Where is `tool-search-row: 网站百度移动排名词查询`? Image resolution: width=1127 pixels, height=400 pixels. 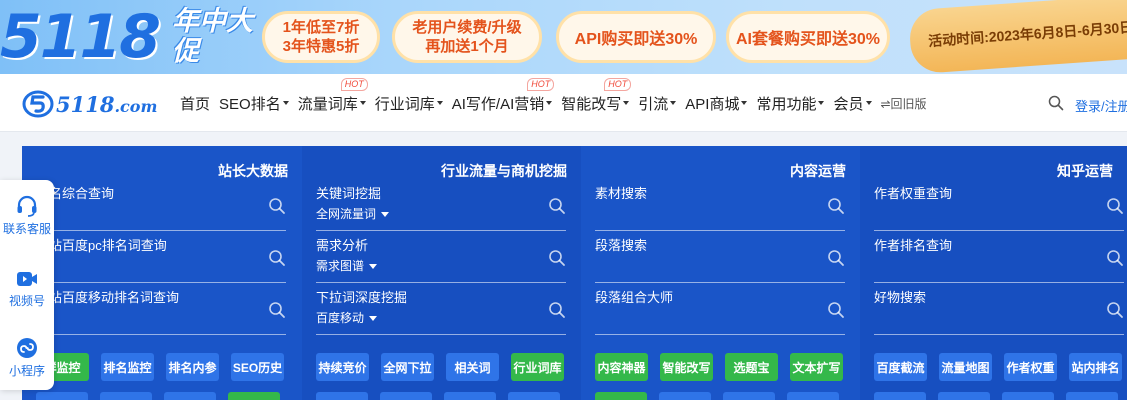
tool-search-row: 网站百度移动排名词查询 is located at coordinates (161, 311).